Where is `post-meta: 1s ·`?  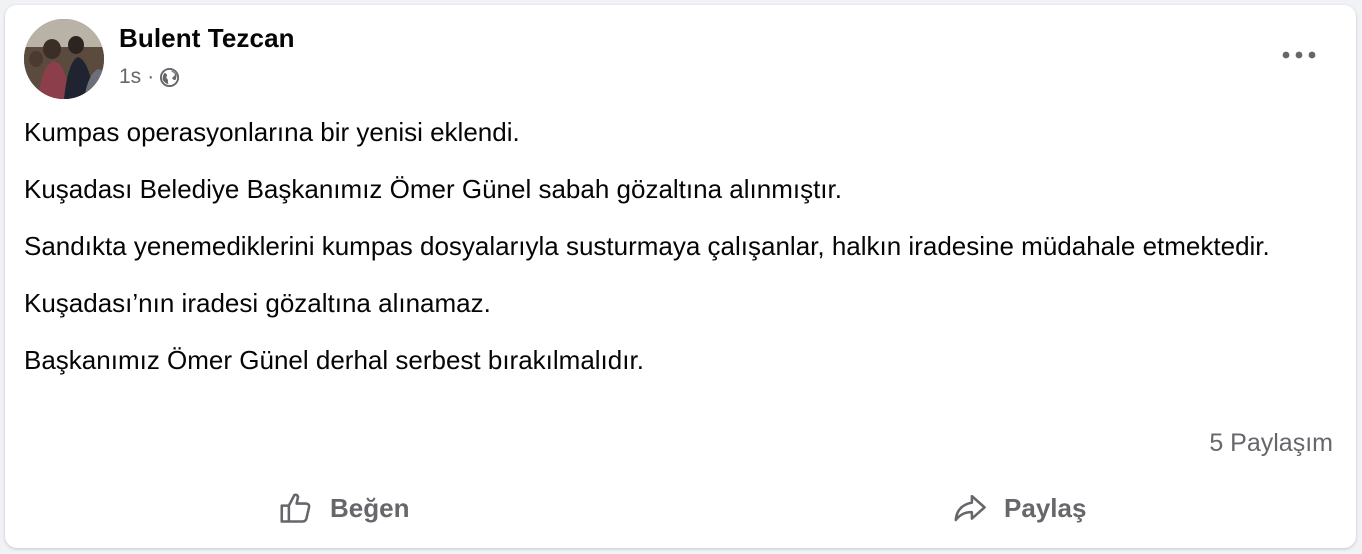
post-meta: 1s · is located at coordinates (149, 77).